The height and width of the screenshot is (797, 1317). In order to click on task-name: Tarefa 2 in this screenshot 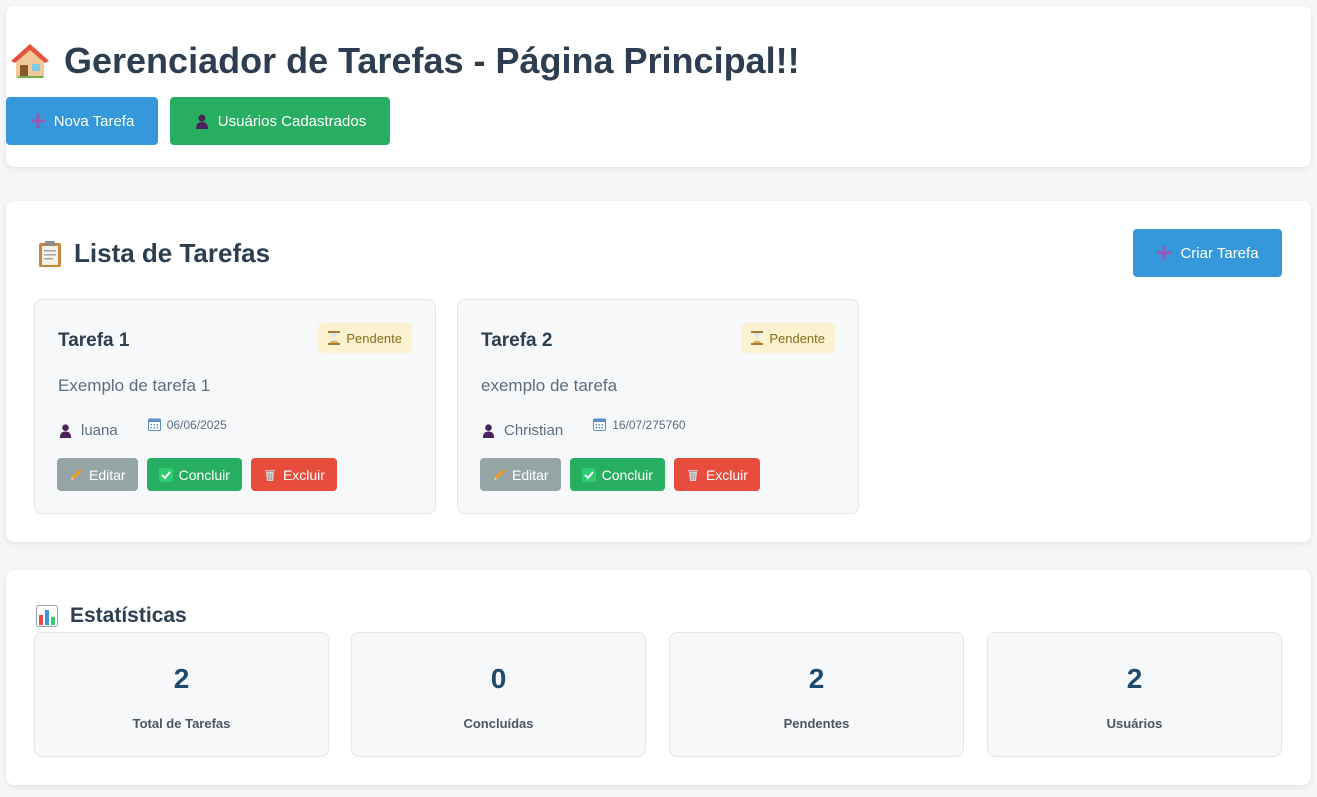, I will do `click(517, 340)`.